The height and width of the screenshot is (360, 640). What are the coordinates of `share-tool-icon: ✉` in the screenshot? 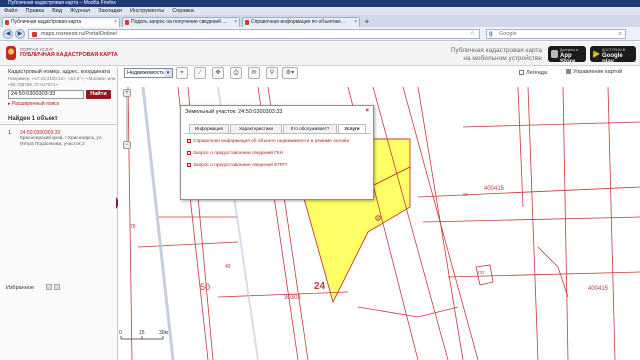 It's located at (254, 73).